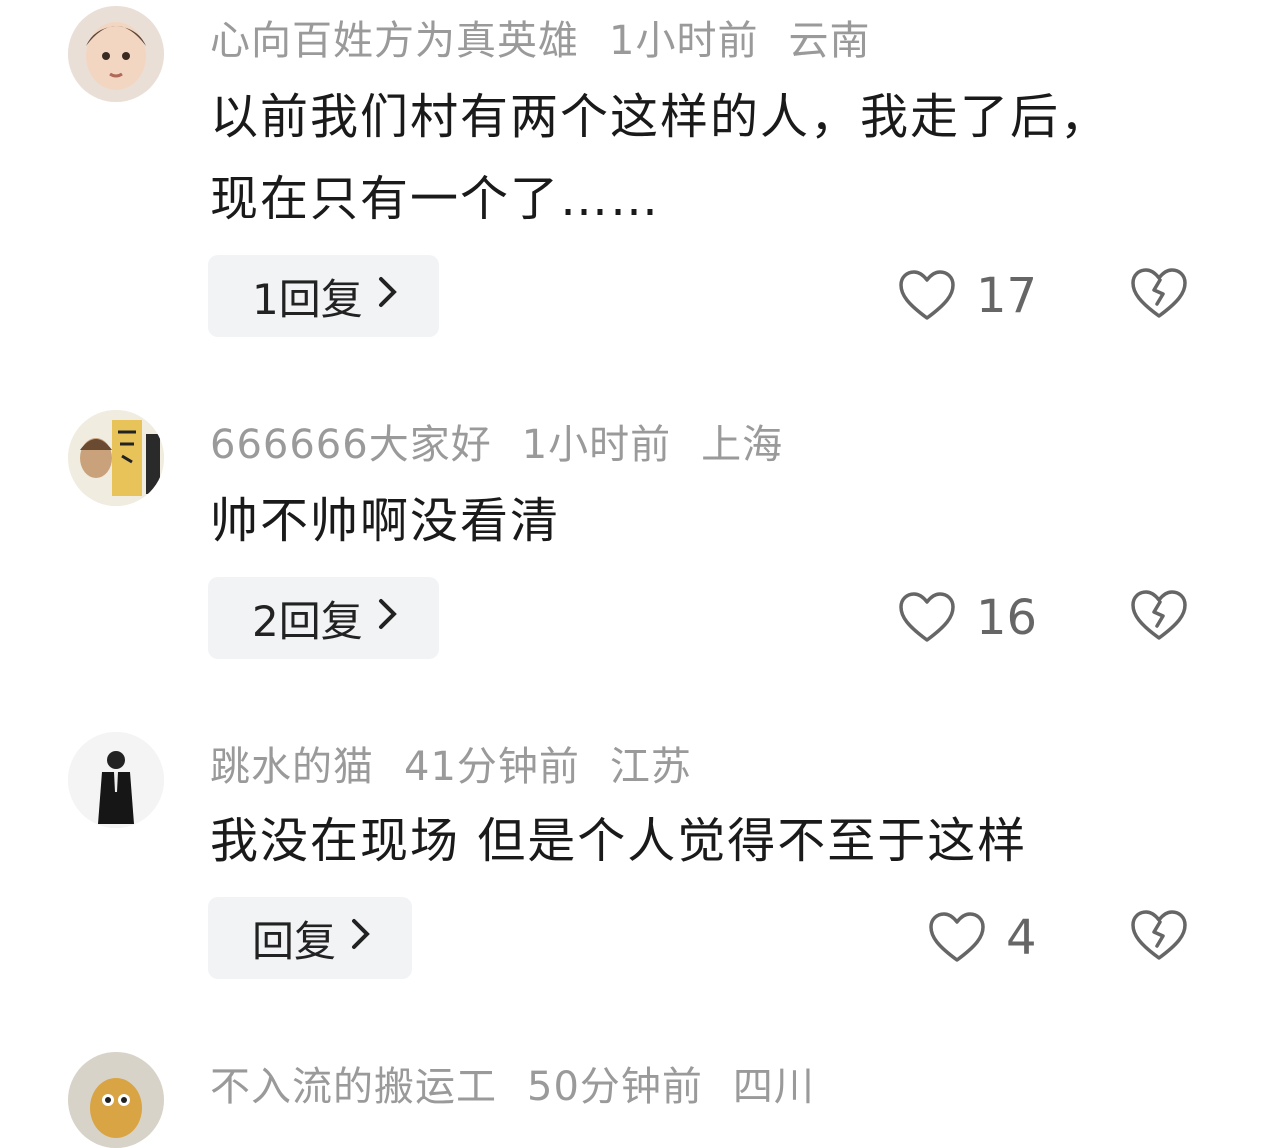 The height and width of the screenshot is (1148, 1264). I want to click on reply-button: 1回复, so click(323, 296).